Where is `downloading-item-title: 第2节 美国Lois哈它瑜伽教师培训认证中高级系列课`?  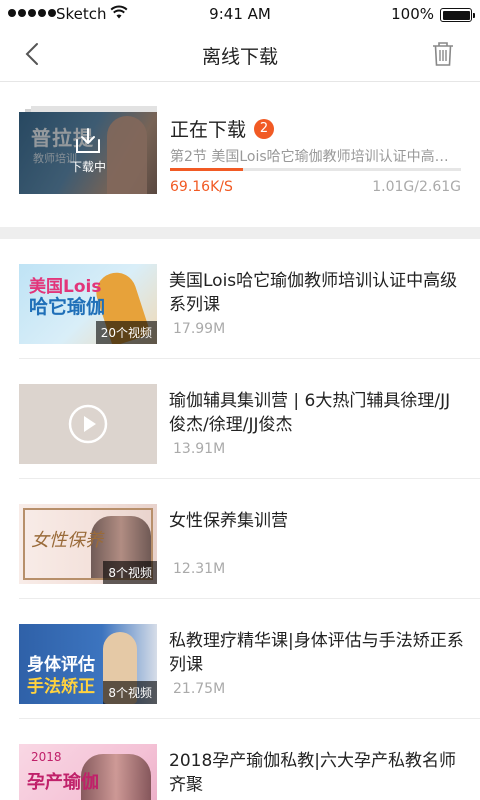 downloading-item-title: 第2节 美国Lois哈它瑜伽教师培训认证中高级系列课 is located at coordinates (316, 157).